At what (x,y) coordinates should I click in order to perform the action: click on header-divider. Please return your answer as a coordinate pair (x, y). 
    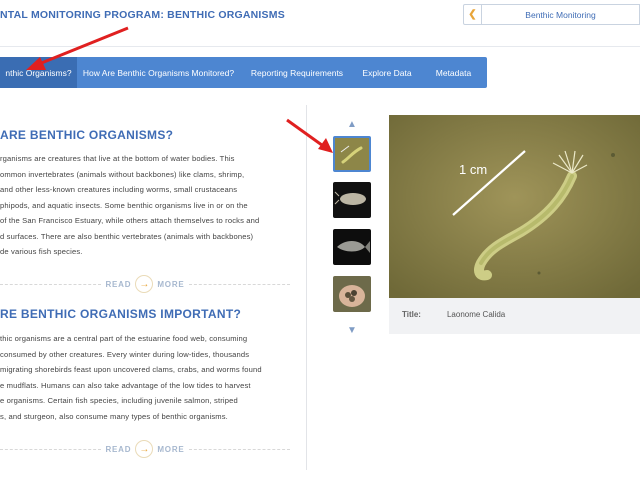
    Looking at the image, I should click on (320, 46).